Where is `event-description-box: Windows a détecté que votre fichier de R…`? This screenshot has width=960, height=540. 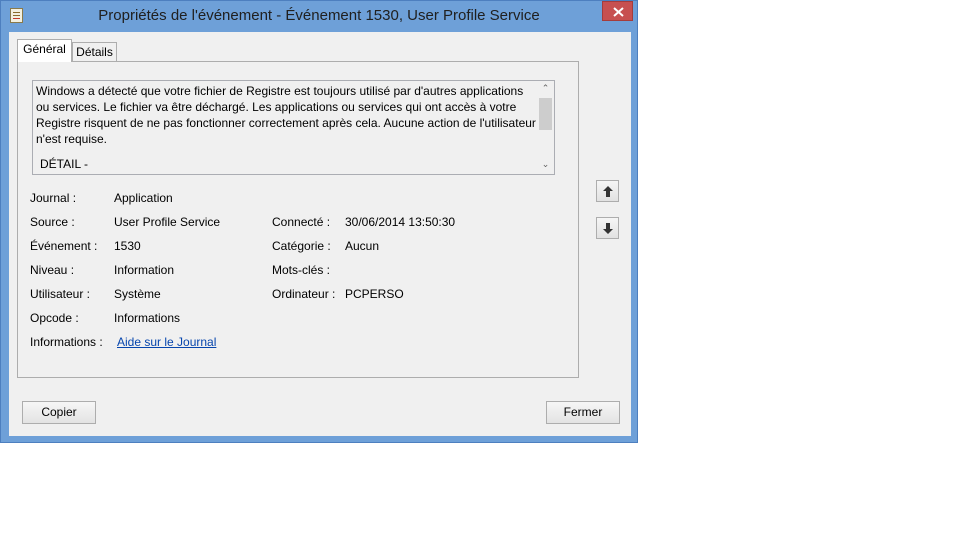 event-description-box: Windows a détecté que votre fichier de R… is located at coordinates (293, 127).